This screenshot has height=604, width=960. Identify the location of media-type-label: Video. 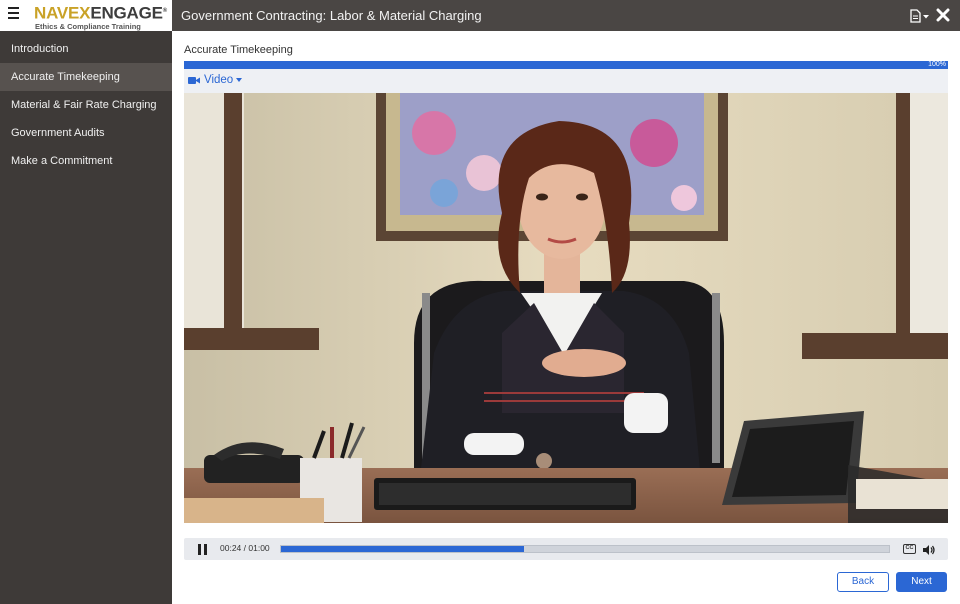
(219, 80).